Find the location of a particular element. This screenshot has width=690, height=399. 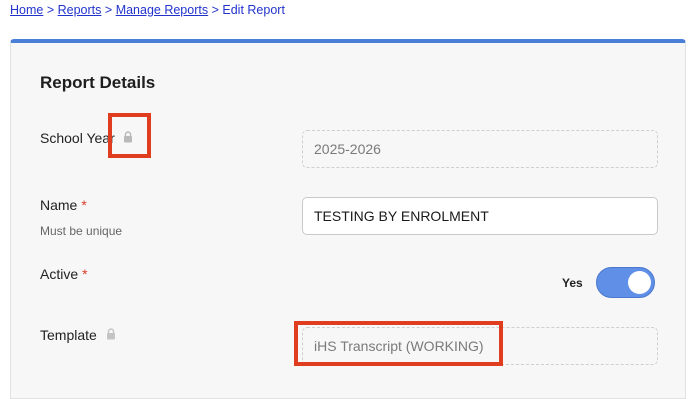

breadcrumb-reports-link: Reports is located at coordinates (80, 10).